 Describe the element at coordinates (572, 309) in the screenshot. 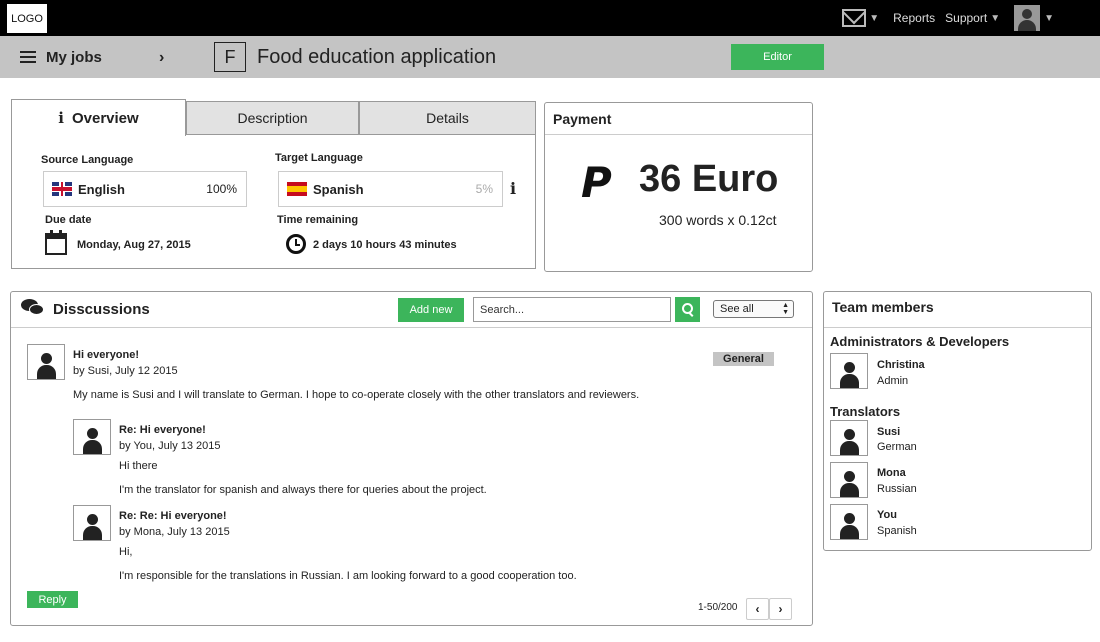

I see `search-input` at that location.